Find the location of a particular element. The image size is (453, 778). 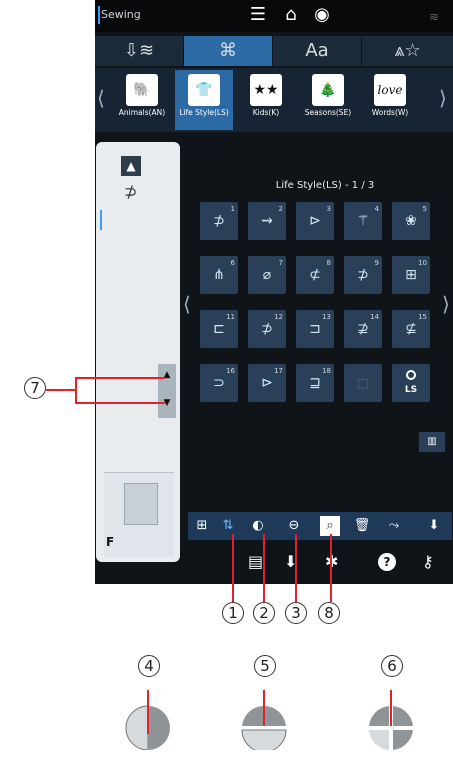

stitch-pattern-icon: ⌀ is located at coordinates (267, 275).